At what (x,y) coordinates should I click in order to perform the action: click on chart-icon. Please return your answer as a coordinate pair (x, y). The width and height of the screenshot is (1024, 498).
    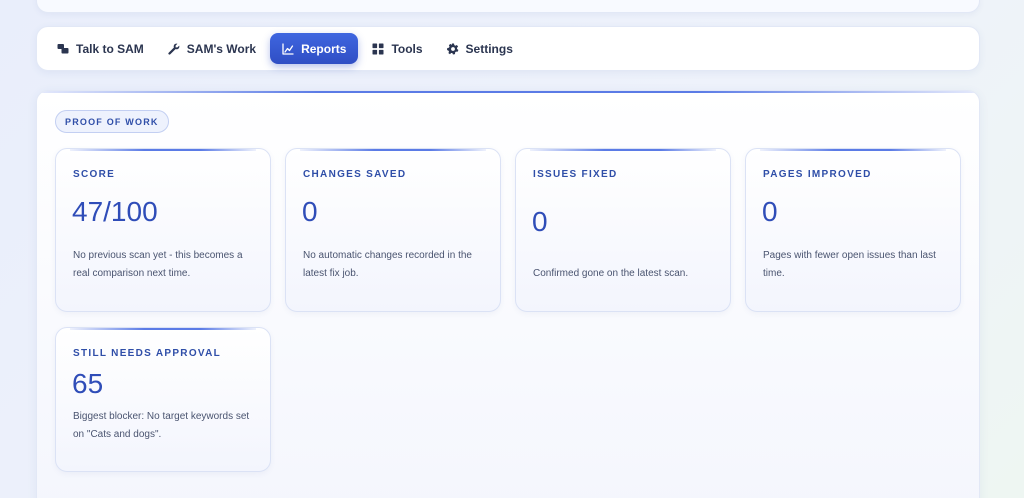
    Looking at the image, I should click on (288, 48).